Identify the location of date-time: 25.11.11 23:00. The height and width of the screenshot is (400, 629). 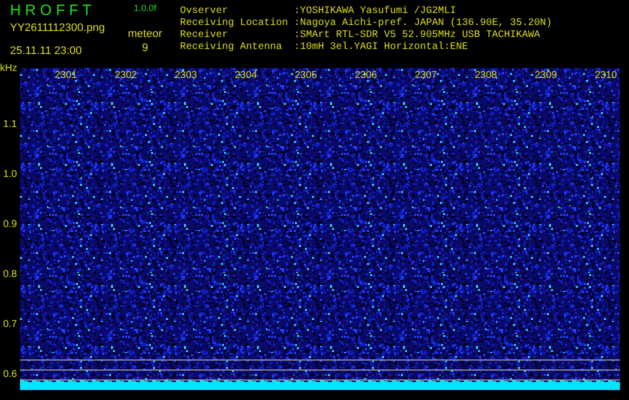
(46, 51).